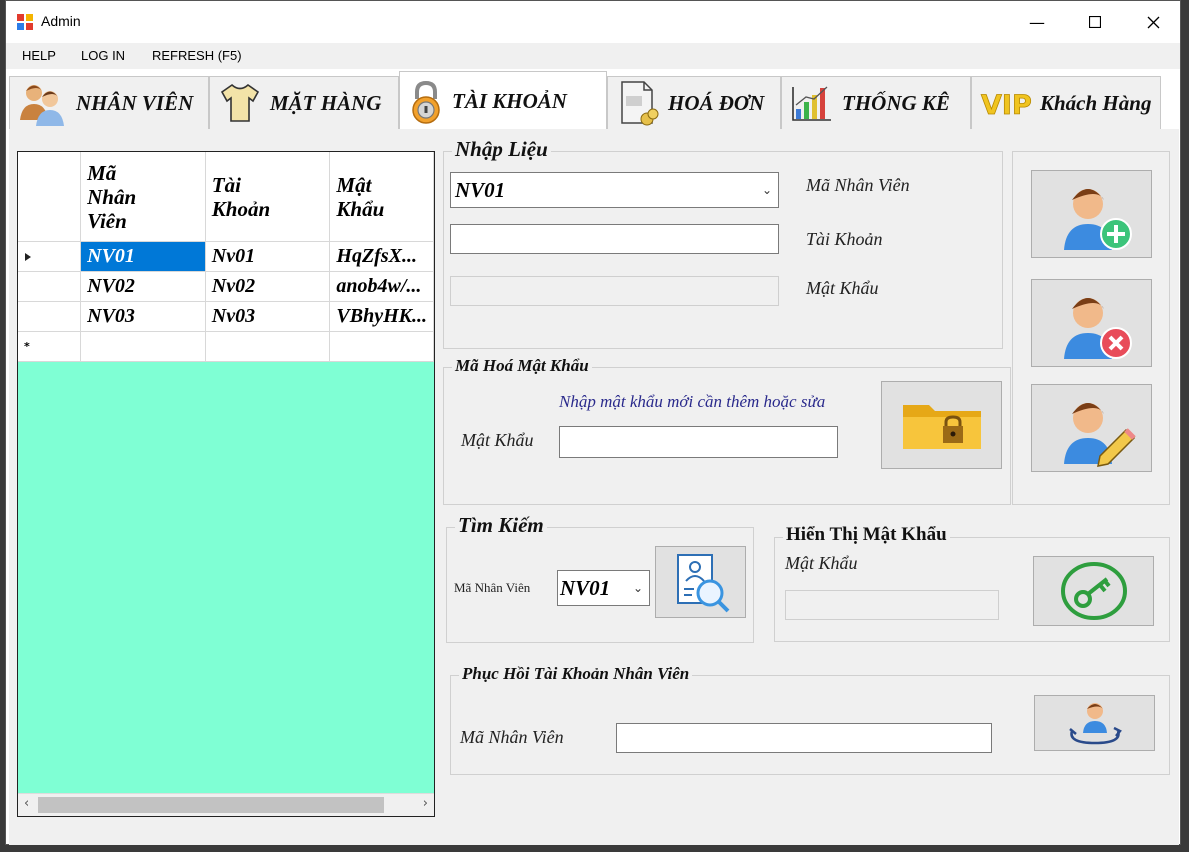 This screenshot has width=1189, height=852. I want to click on show-password-button, so click(1093, 591).